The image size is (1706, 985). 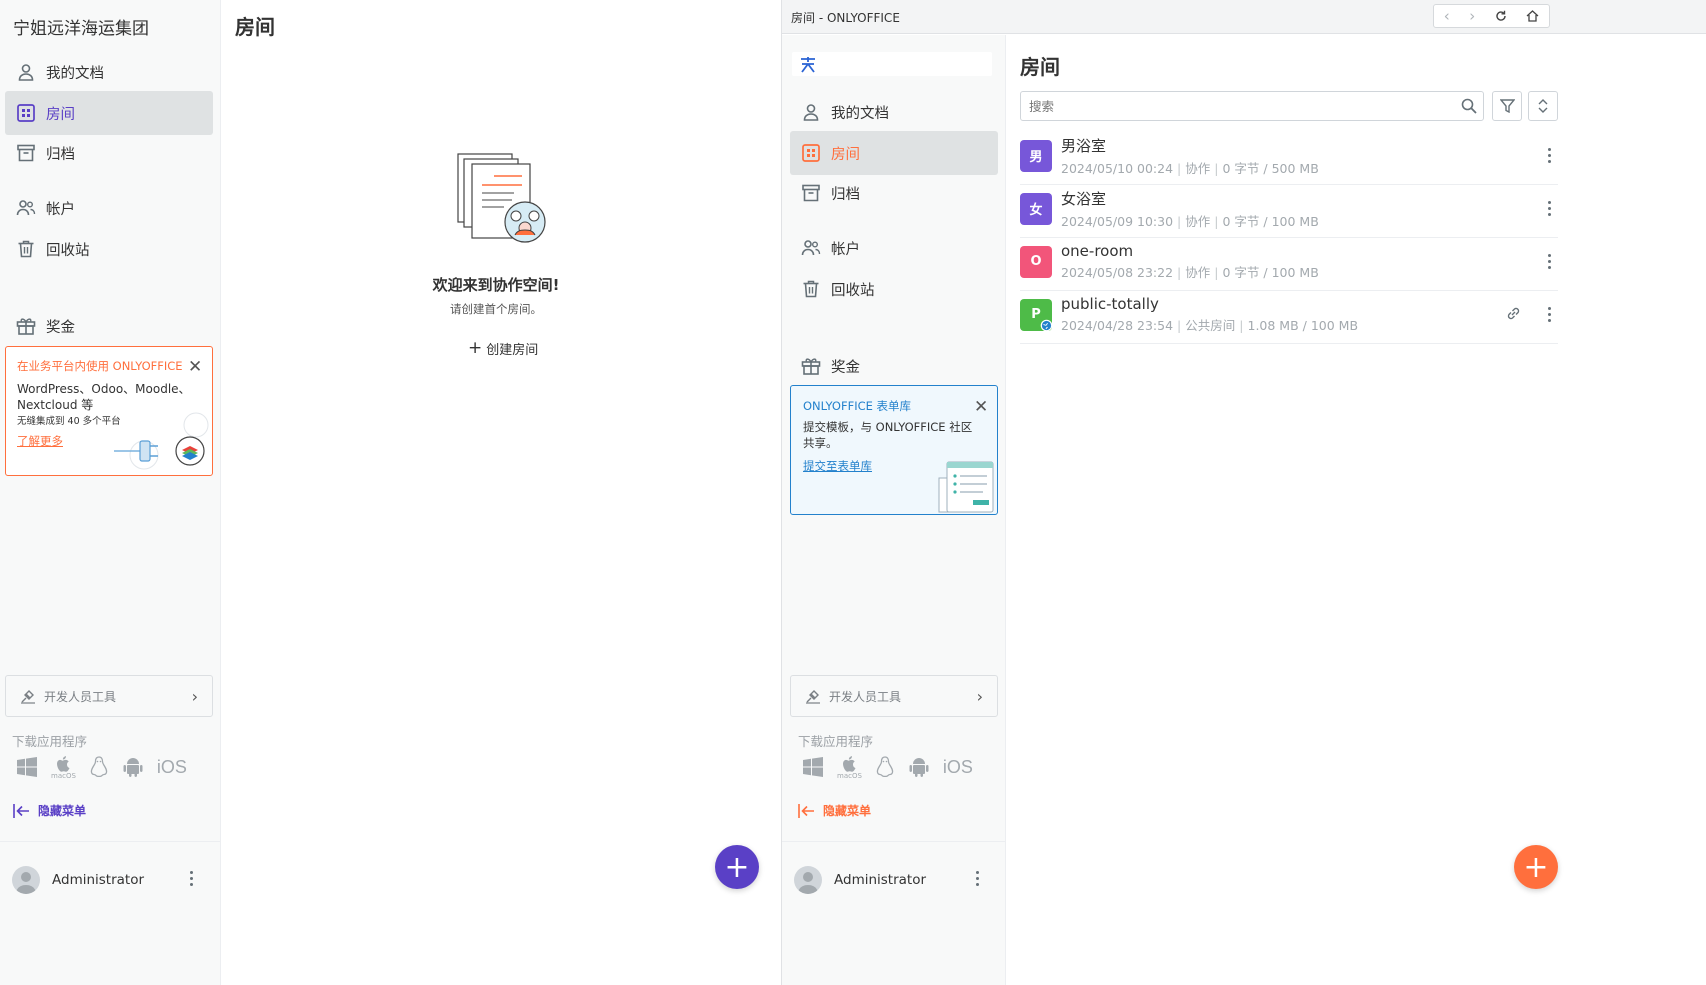 What do you see at coordinates (1472, 16) in the screenshot?
I see `forward-icon: ›` at bounding box center [1472, 16].